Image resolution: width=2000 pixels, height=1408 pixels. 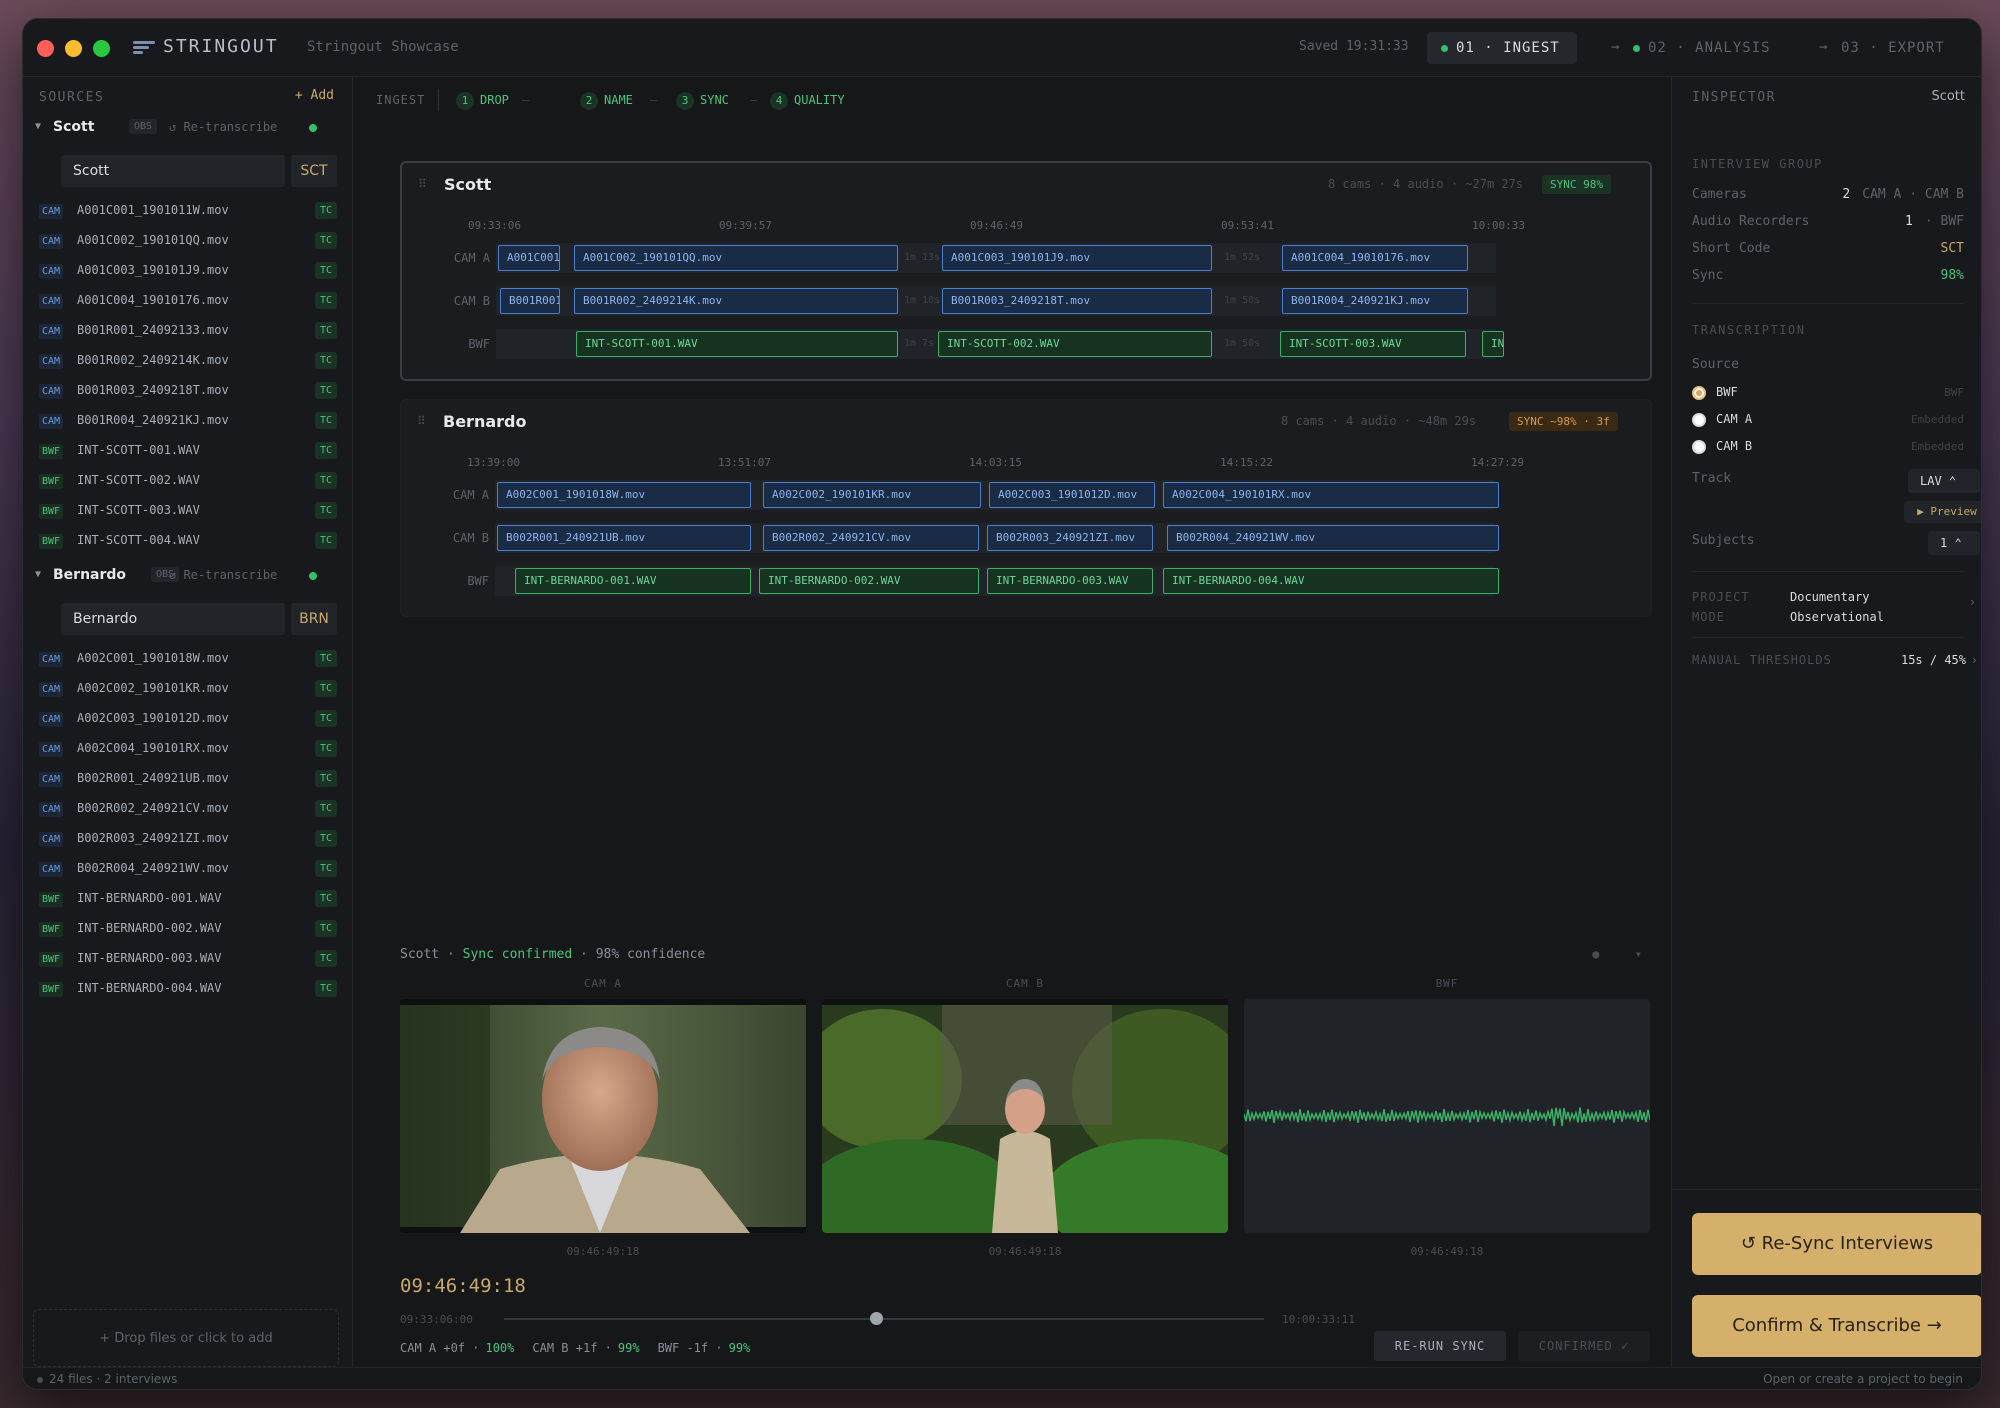 What do you see at coordinates (1893, 48) in the screenshot?
I see `step-export-tab: 03 · EXPORT` at bounding box center [1893, 48].